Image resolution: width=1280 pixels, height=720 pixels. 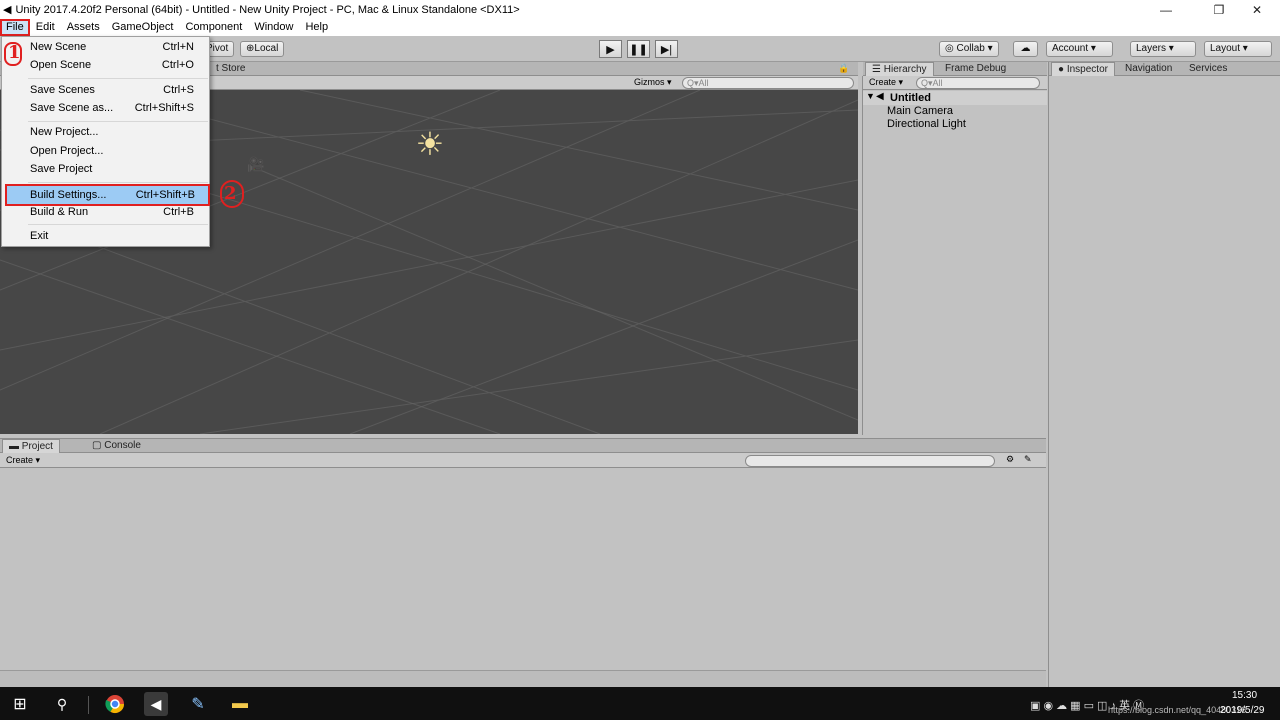 I want to click on menu-assets: Assets, so click(x=83, y=27).